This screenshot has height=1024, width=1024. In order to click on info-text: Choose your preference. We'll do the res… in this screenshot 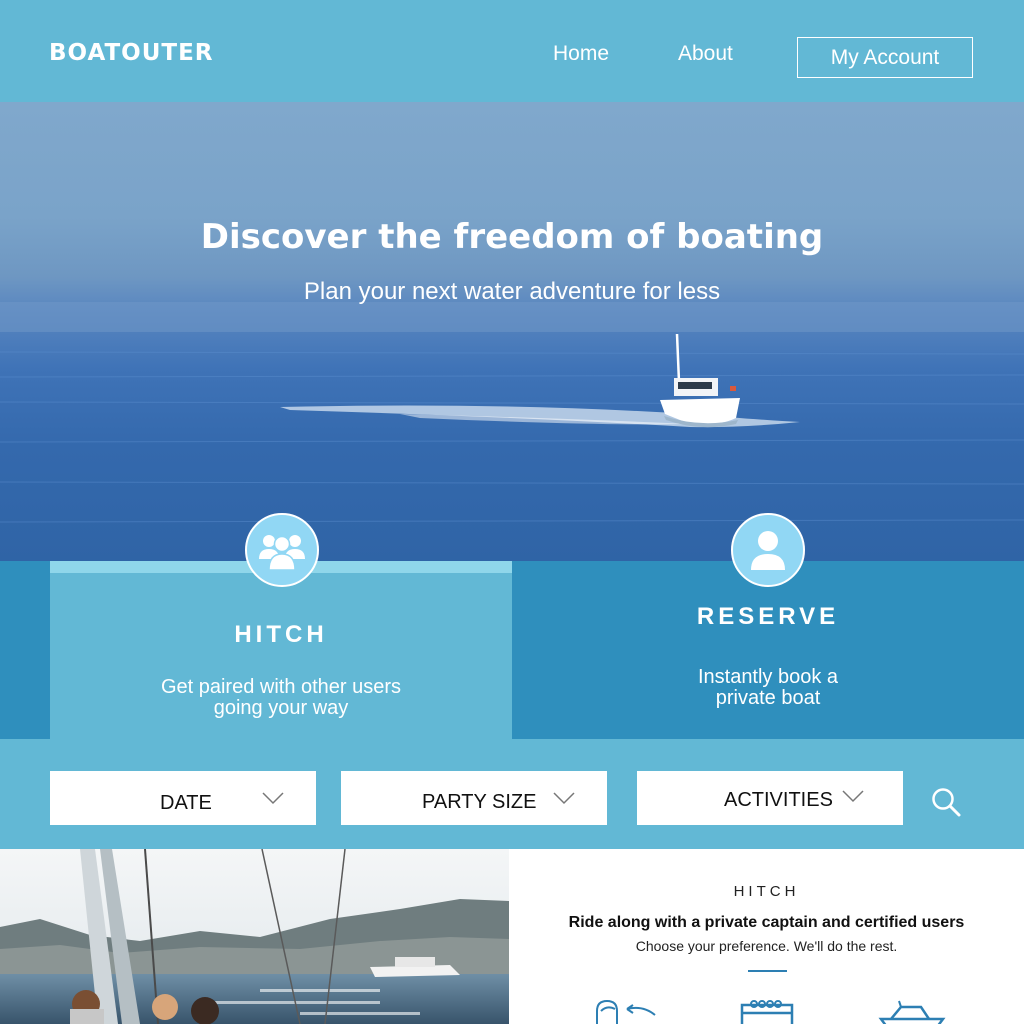, I will do `click(766, 946)`.